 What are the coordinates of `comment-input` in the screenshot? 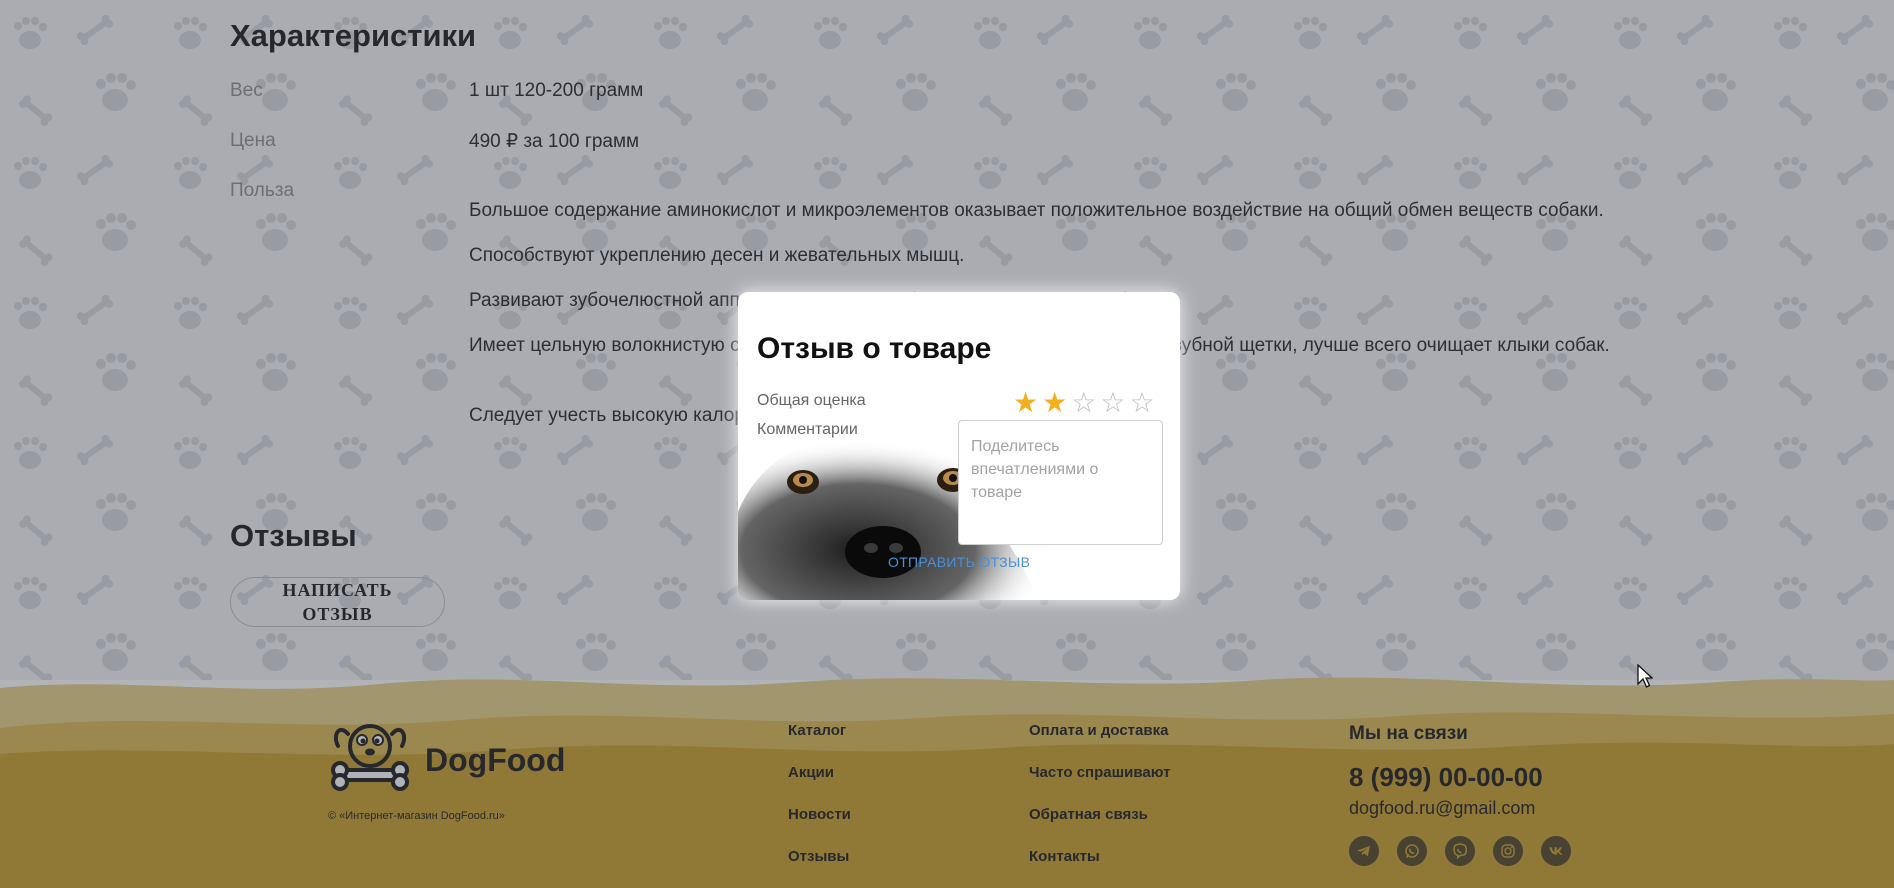 It's located at (1060, 482).